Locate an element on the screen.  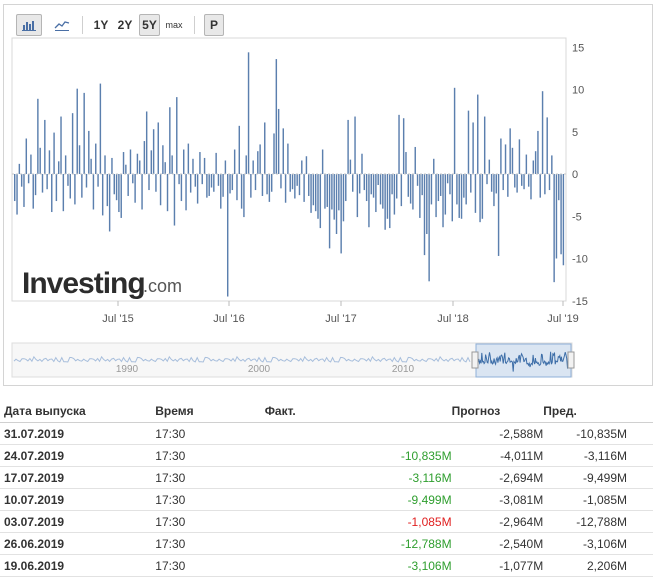
navigator-handle-left is located at coordinates (475, 360).